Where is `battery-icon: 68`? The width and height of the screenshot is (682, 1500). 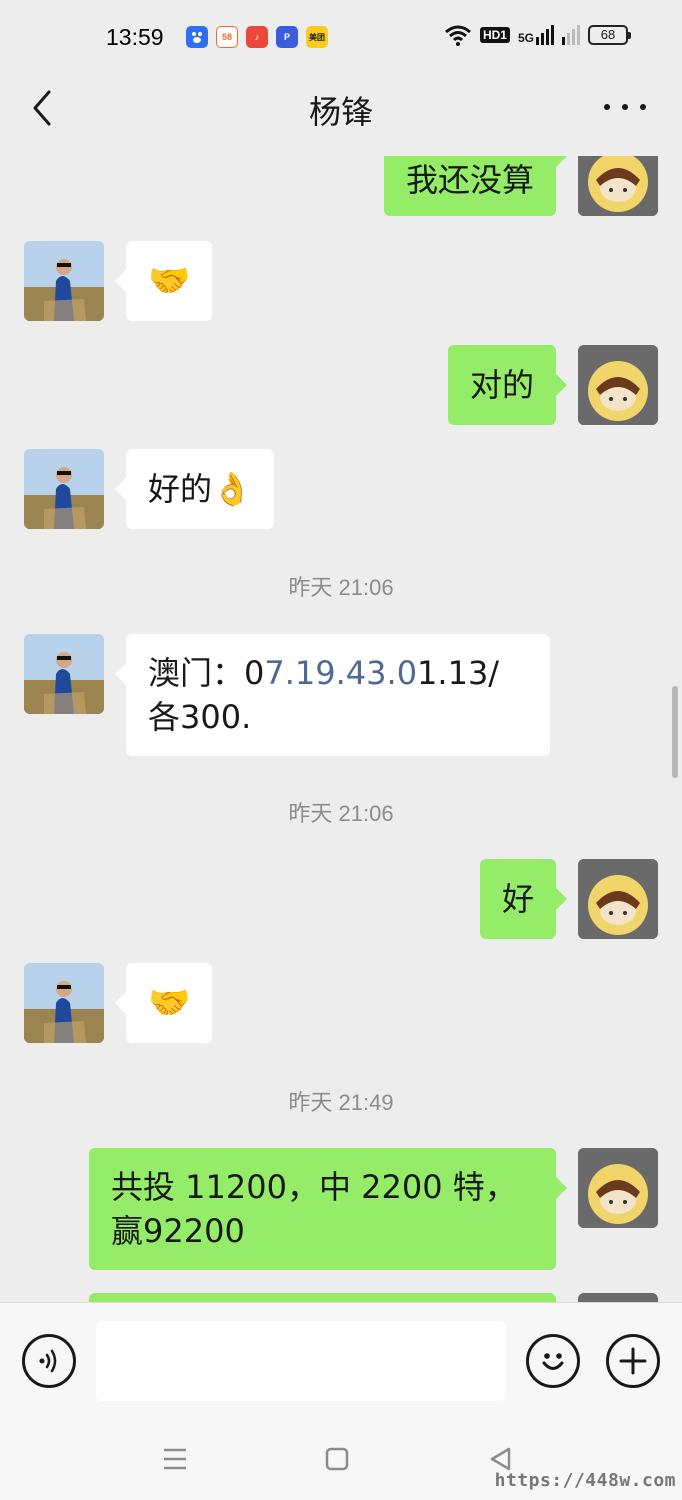
battery-icon: 68 is located at coordinates (609, 35).